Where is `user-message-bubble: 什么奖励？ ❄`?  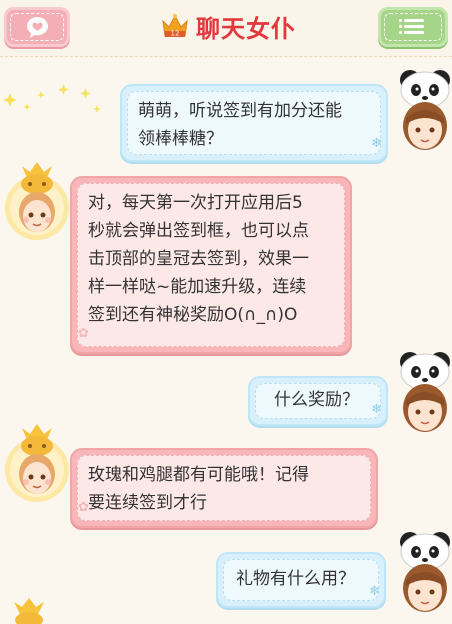 user-message-bubble: 什么奖励？ ❄ is located at coordinates (318, 401).